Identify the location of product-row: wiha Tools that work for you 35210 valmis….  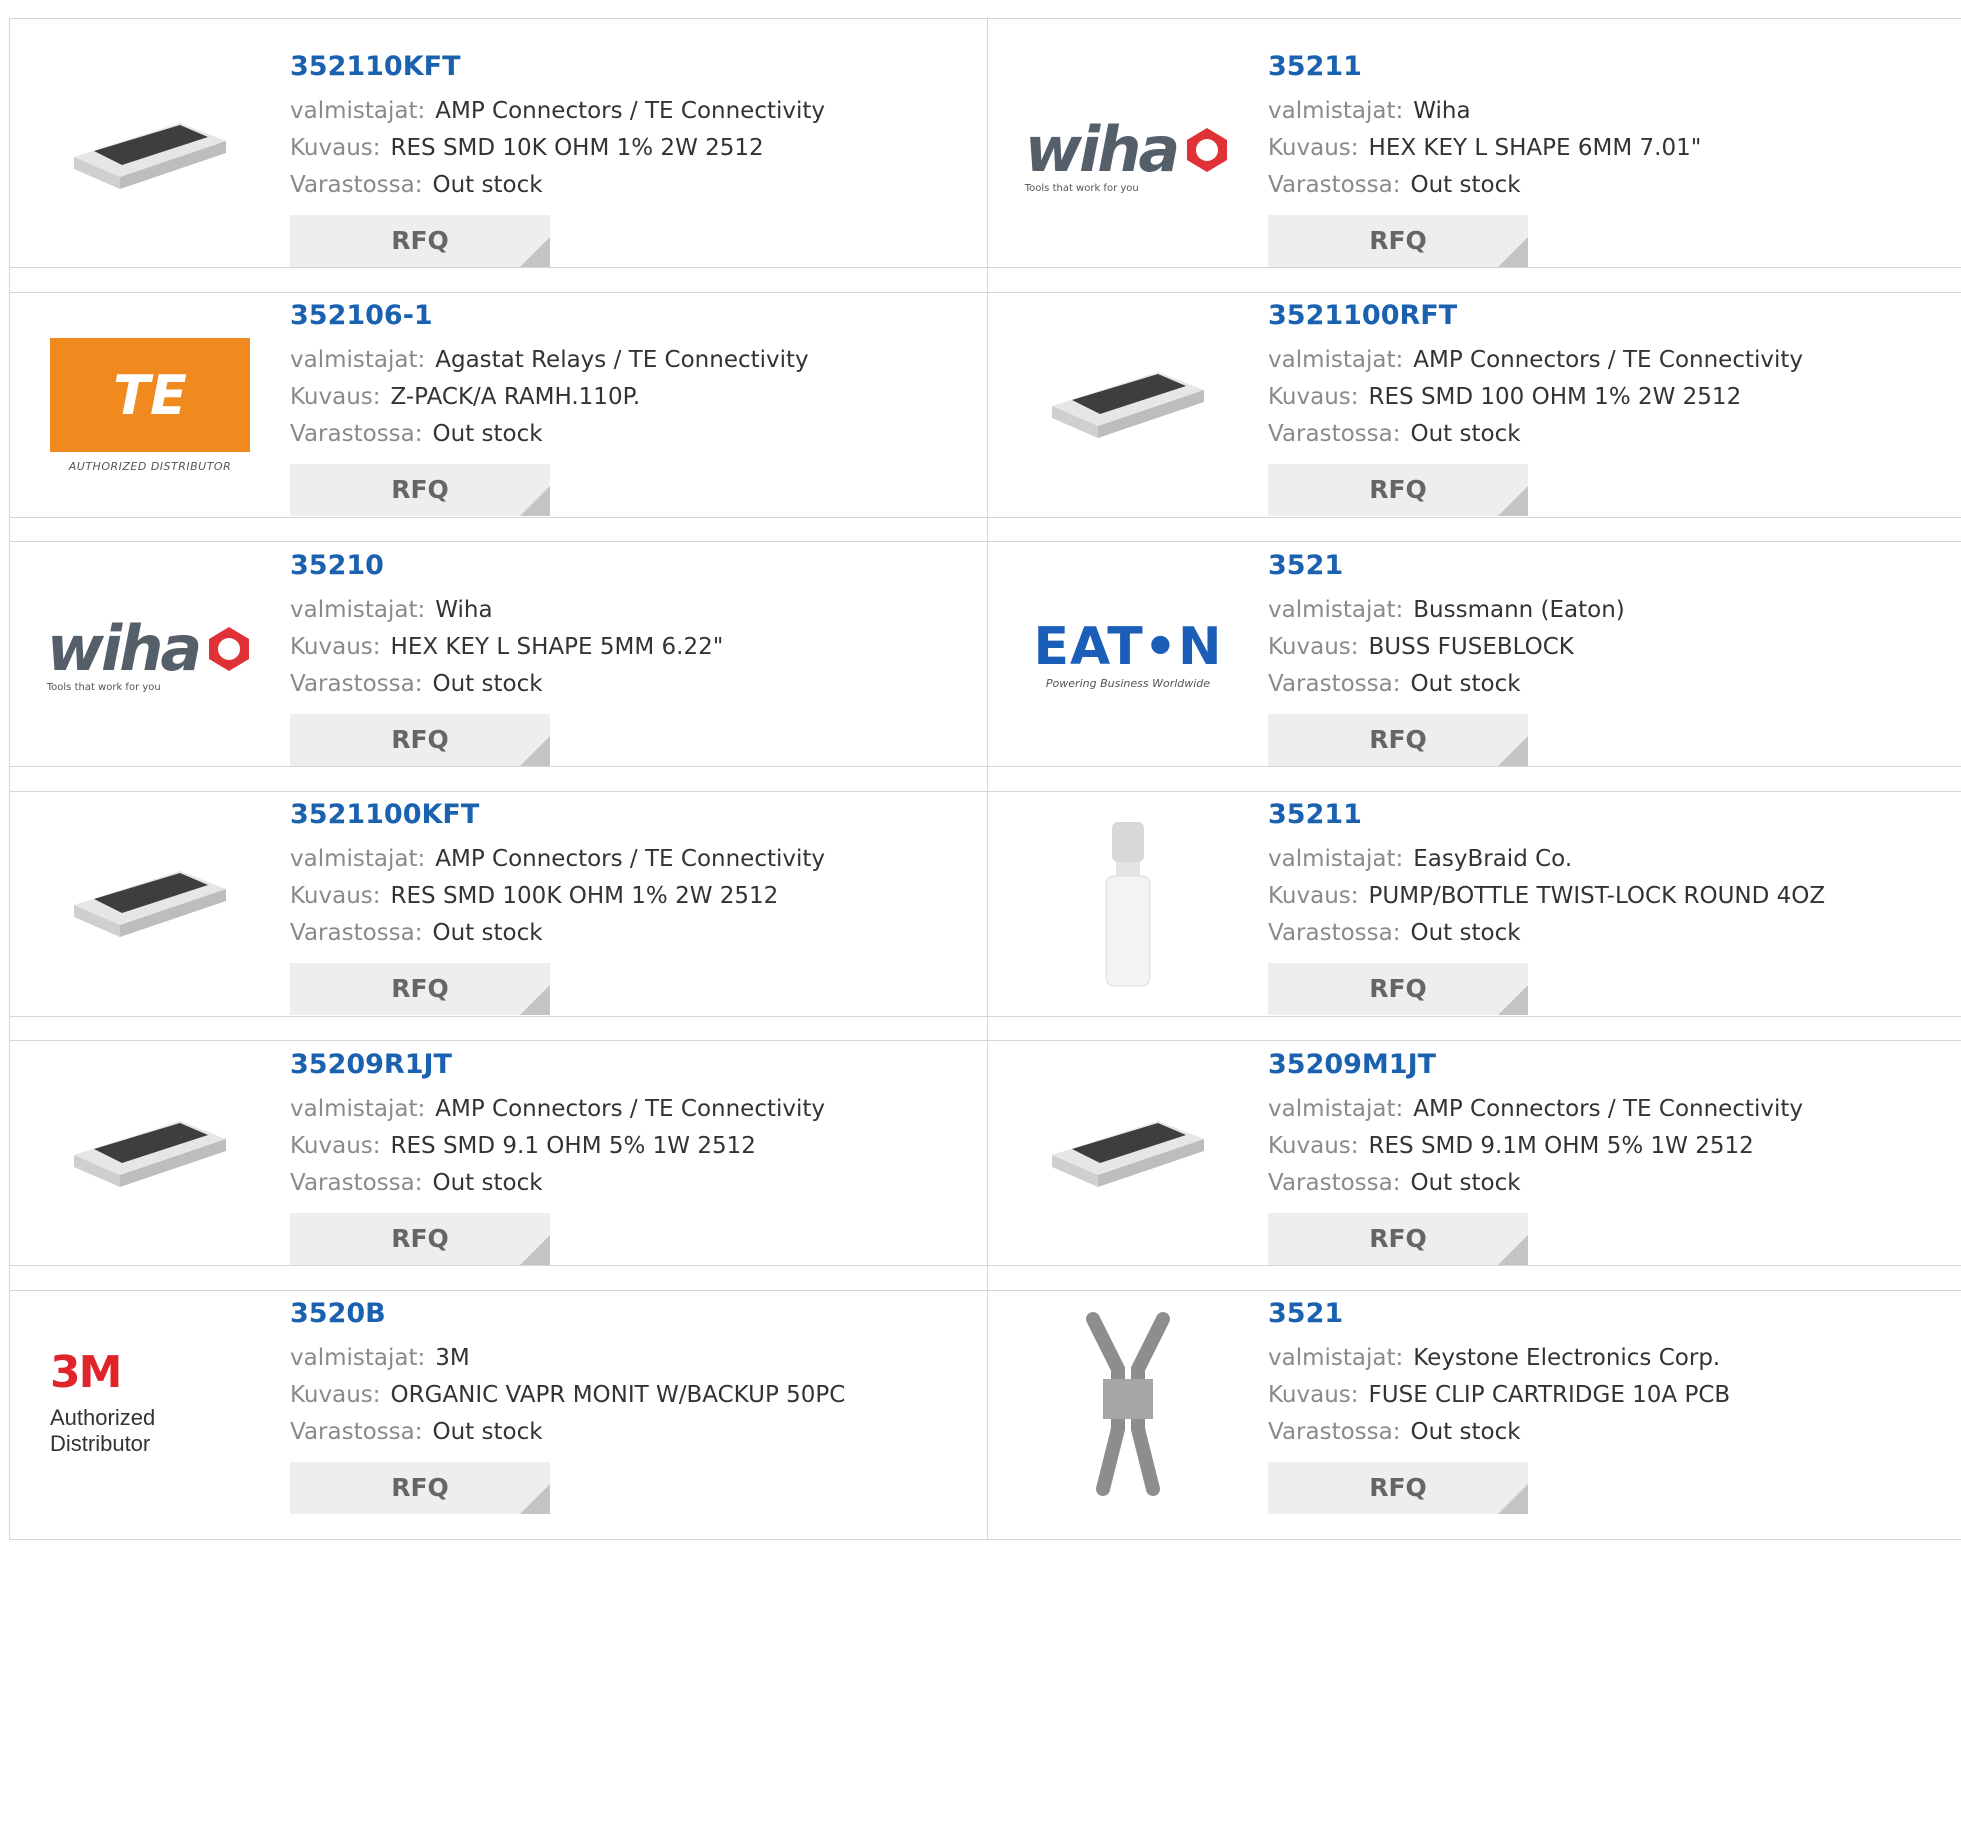
(985, 654).